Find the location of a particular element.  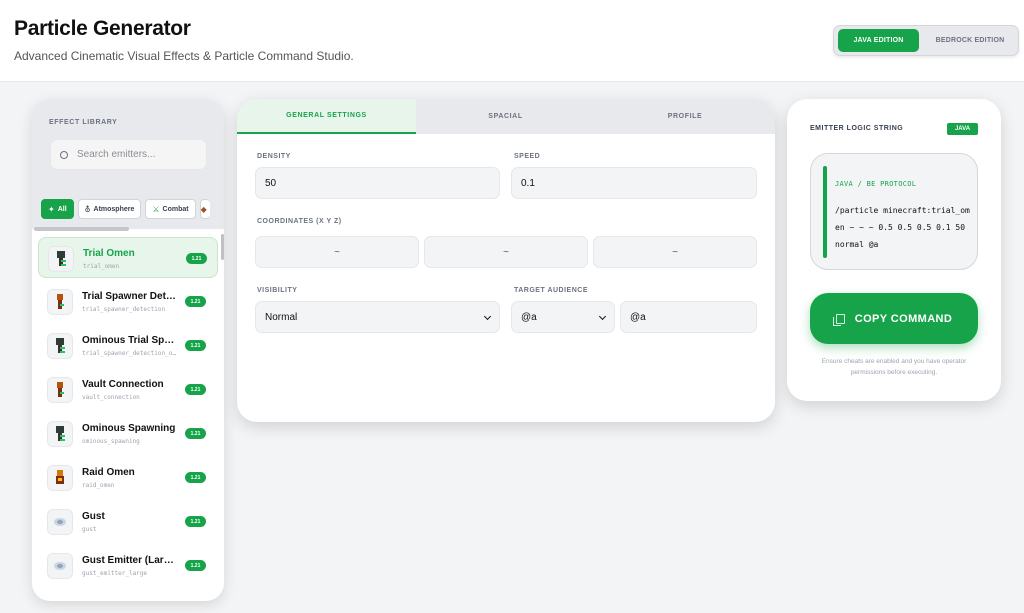

category-chips: ✦ All ⛢ Atmosphere ⚔ Combat ◆ is located at coordinates (125, 209).